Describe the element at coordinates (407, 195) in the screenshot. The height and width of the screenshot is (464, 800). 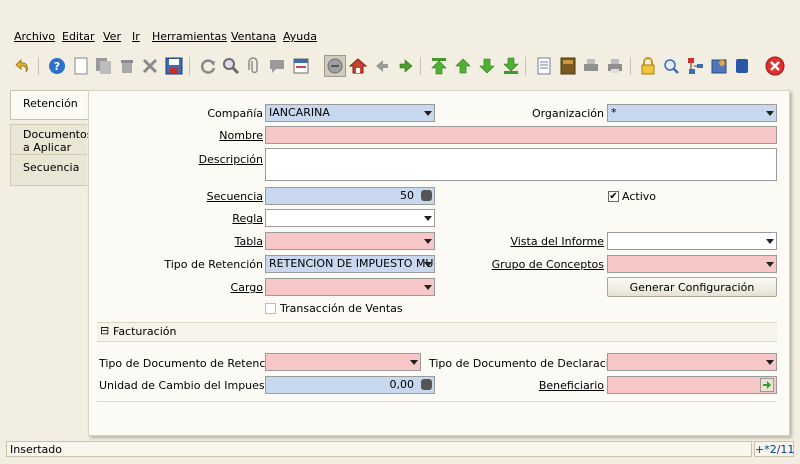
I see `secuencia-value: 50` at that location.